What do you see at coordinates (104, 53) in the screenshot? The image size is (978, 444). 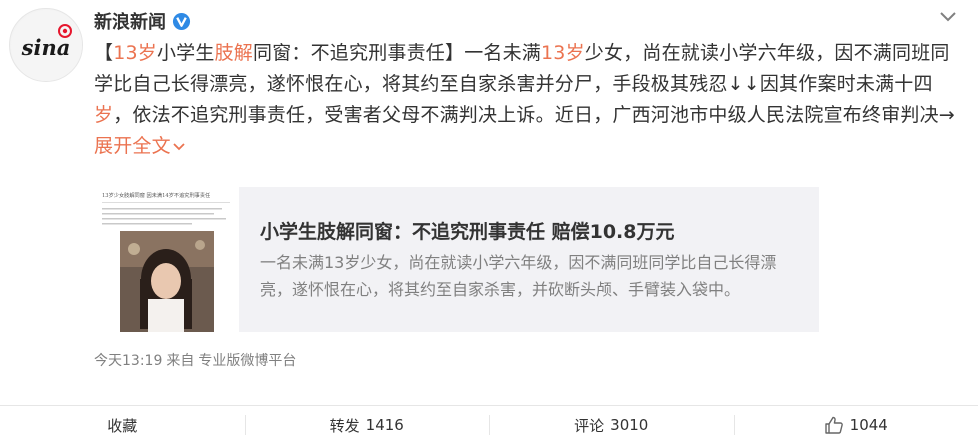 I see `post-text-segment: 【` at bounding box center [104, 53].